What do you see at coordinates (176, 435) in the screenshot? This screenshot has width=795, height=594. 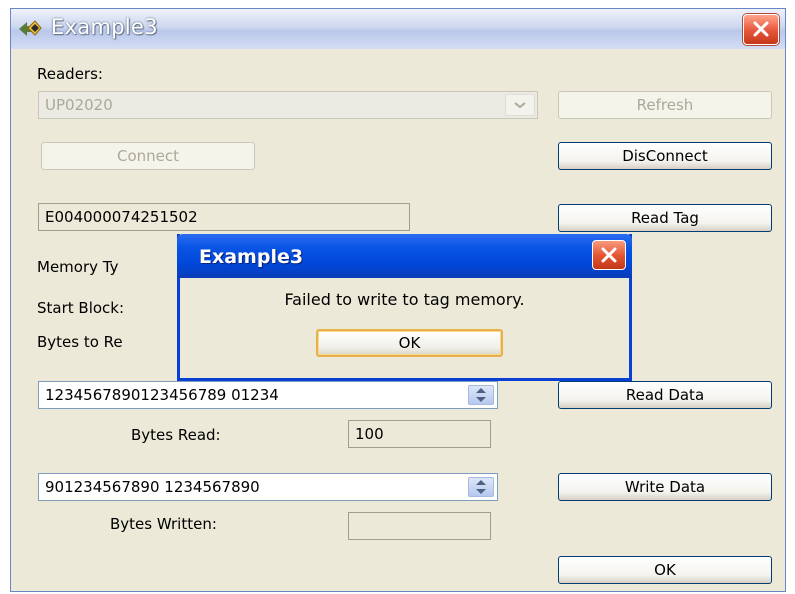 I see `bytes-read-label: Bytes Read:` at bounding box center [176, 435].